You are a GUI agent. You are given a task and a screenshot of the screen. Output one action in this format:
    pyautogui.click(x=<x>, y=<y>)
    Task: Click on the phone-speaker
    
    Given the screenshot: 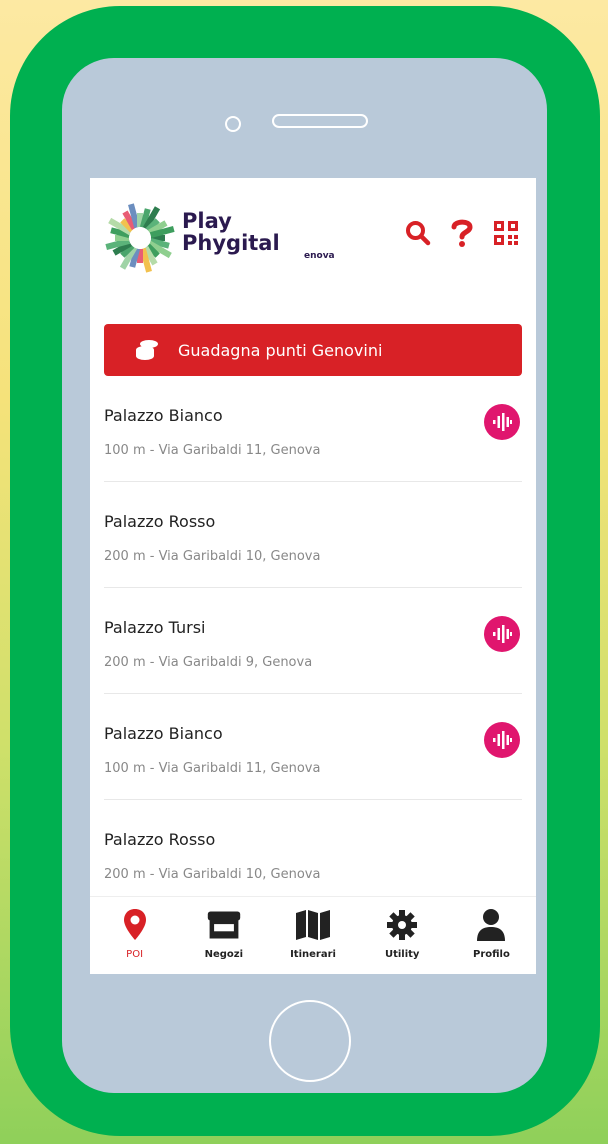 What is the action you would take?
    pyautogui.click(x=320, y=121)
    